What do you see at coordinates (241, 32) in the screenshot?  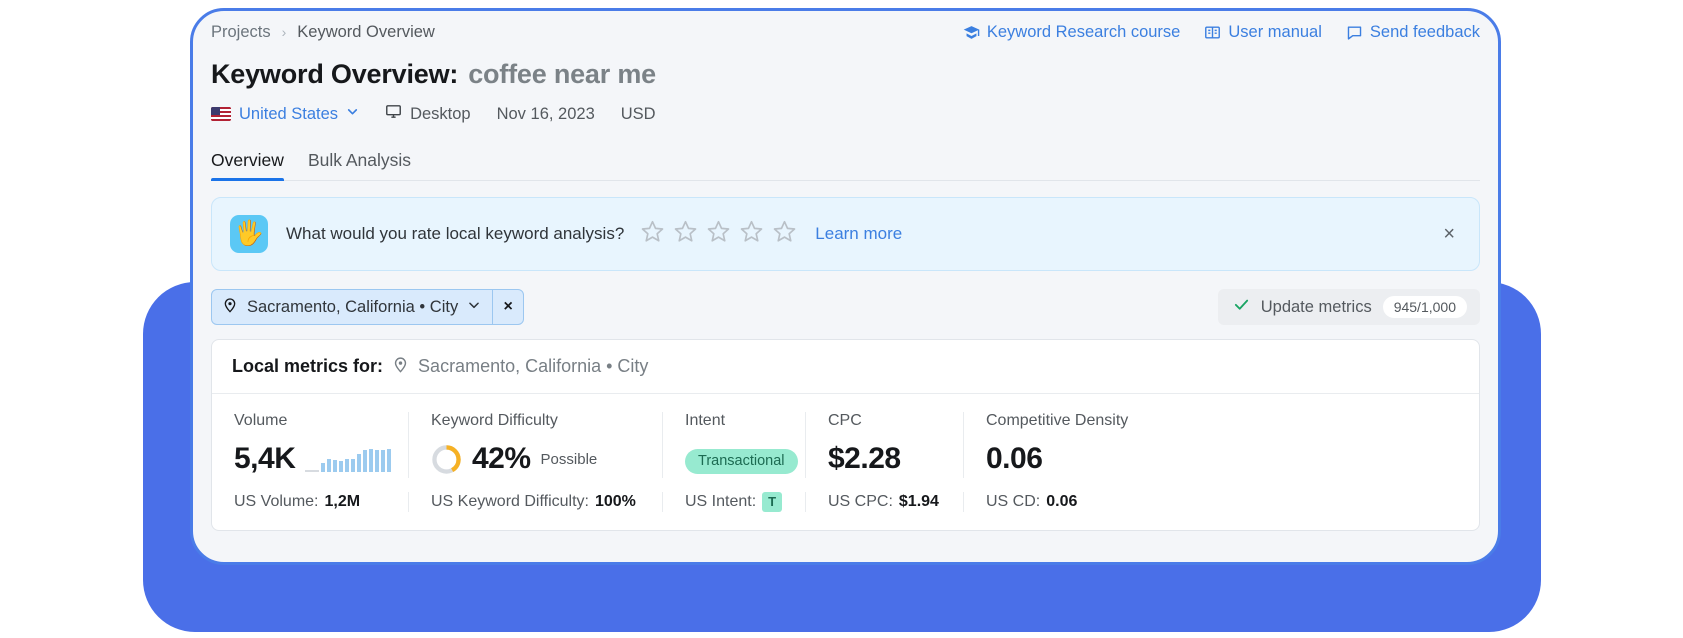 I see `breadcrumb-projects: Projects` at bounding box center [241, 32].